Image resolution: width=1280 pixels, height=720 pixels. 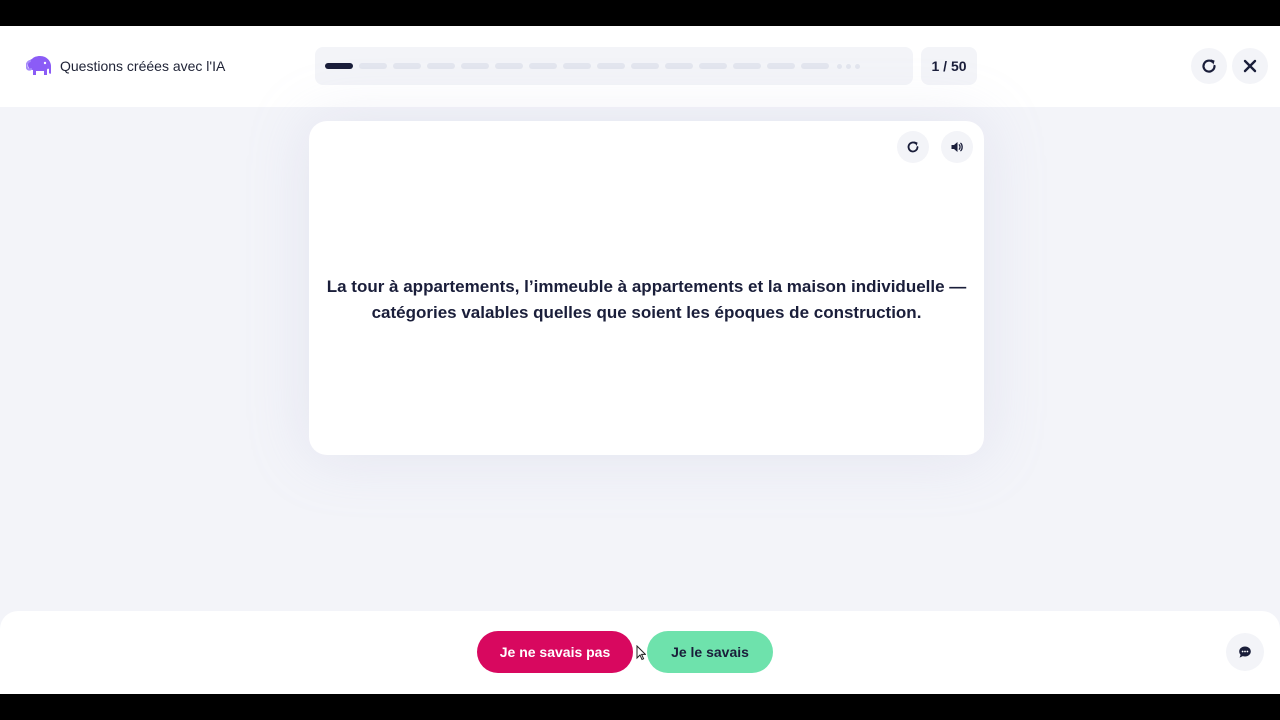 I want to click on flip-card-button, so click(x=913, y=147).